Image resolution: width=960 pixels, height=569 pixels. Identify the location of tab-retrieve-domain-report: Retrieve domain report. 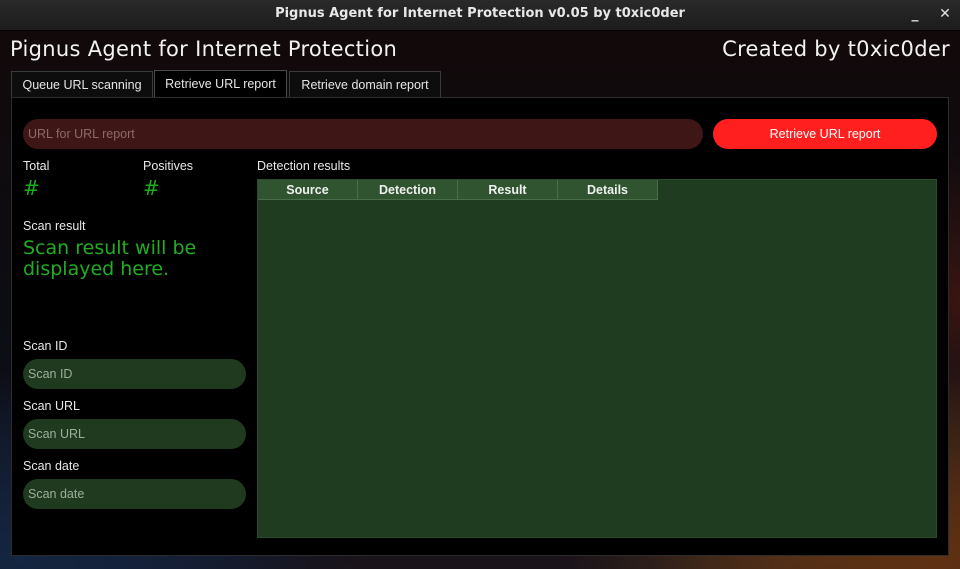
(365, 84).